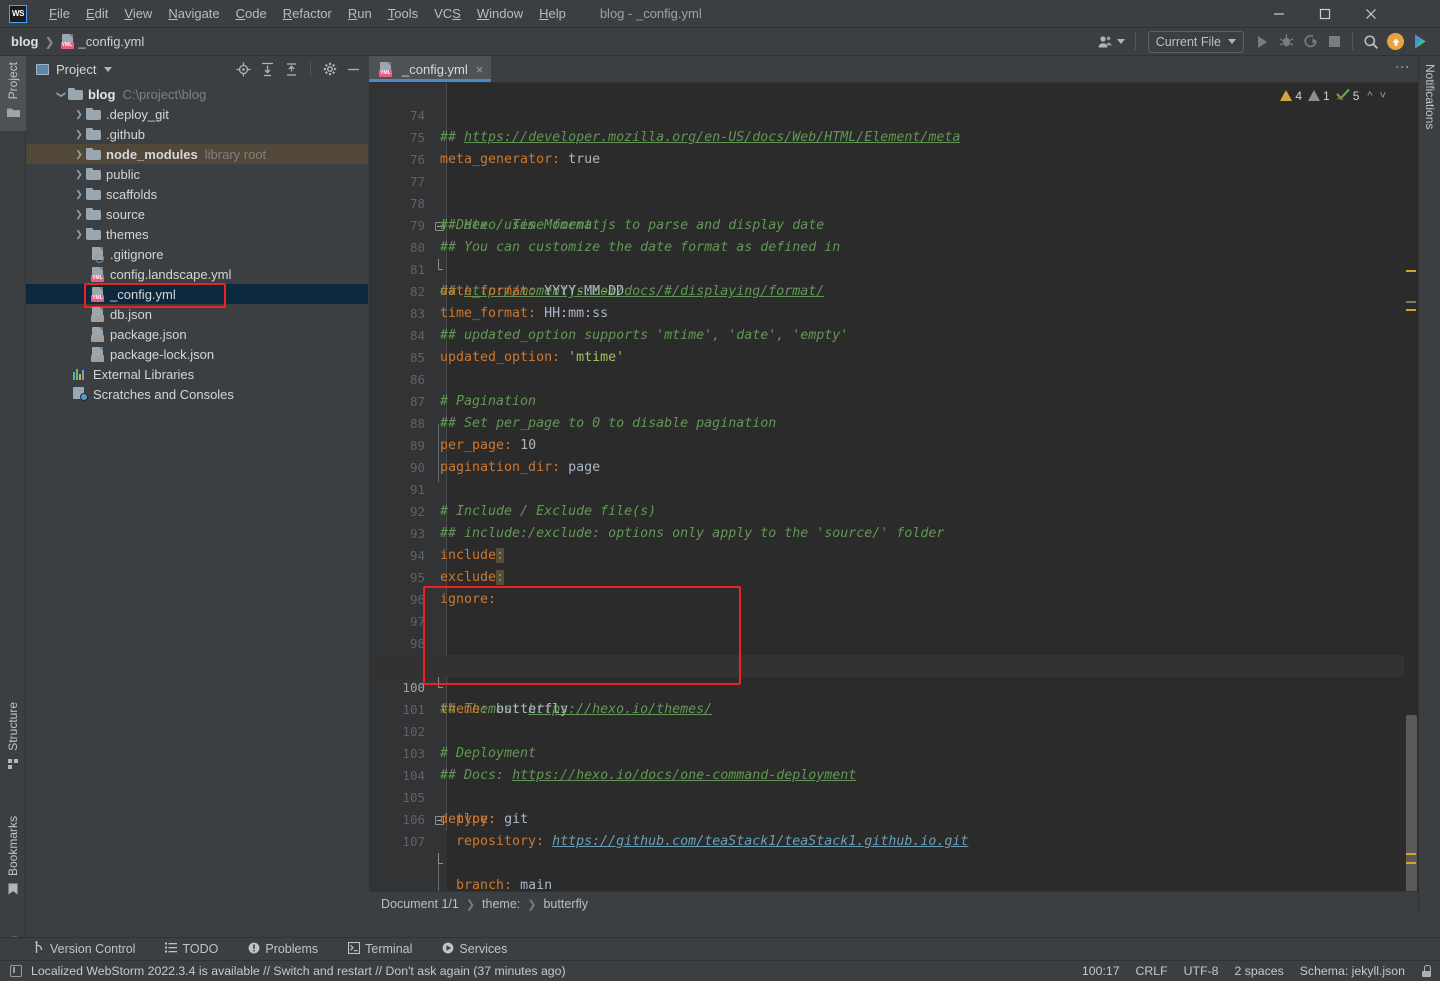 The height and width of the screenshot is (981, 1440). Describe the element at coordinates (108, 69) in the screenshot. I see `chevron-down-icon` at that location.